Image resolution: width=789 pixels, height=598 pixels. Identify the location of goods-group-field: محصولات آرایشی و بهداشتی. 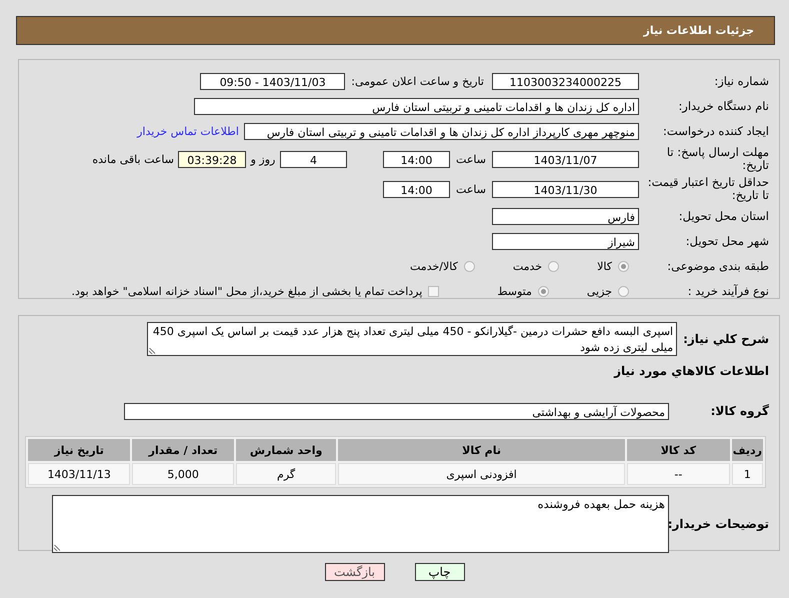
(396, 411).